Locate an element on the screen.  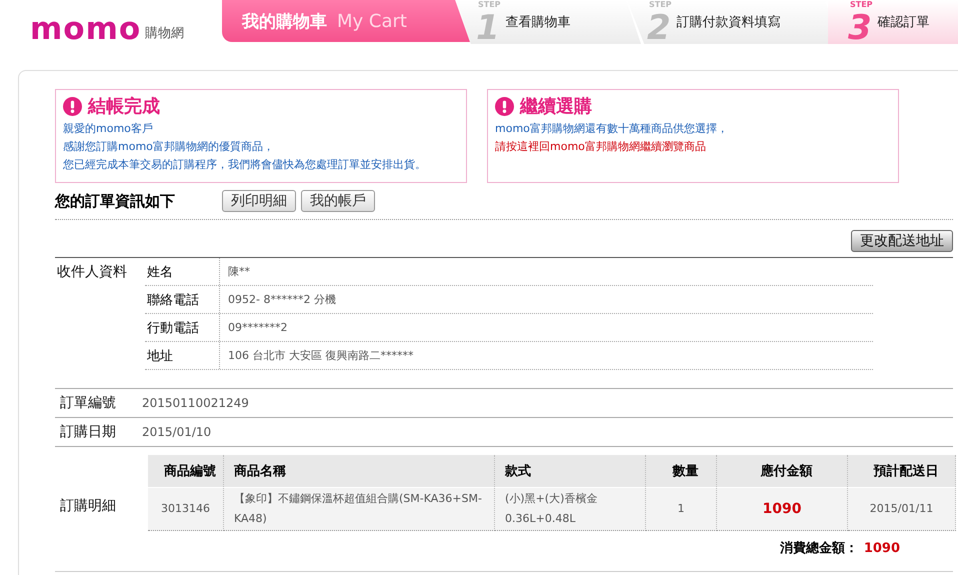
field-value: 106 台北市 大安區 復興南路二****** is located at coordinates (320, 355).